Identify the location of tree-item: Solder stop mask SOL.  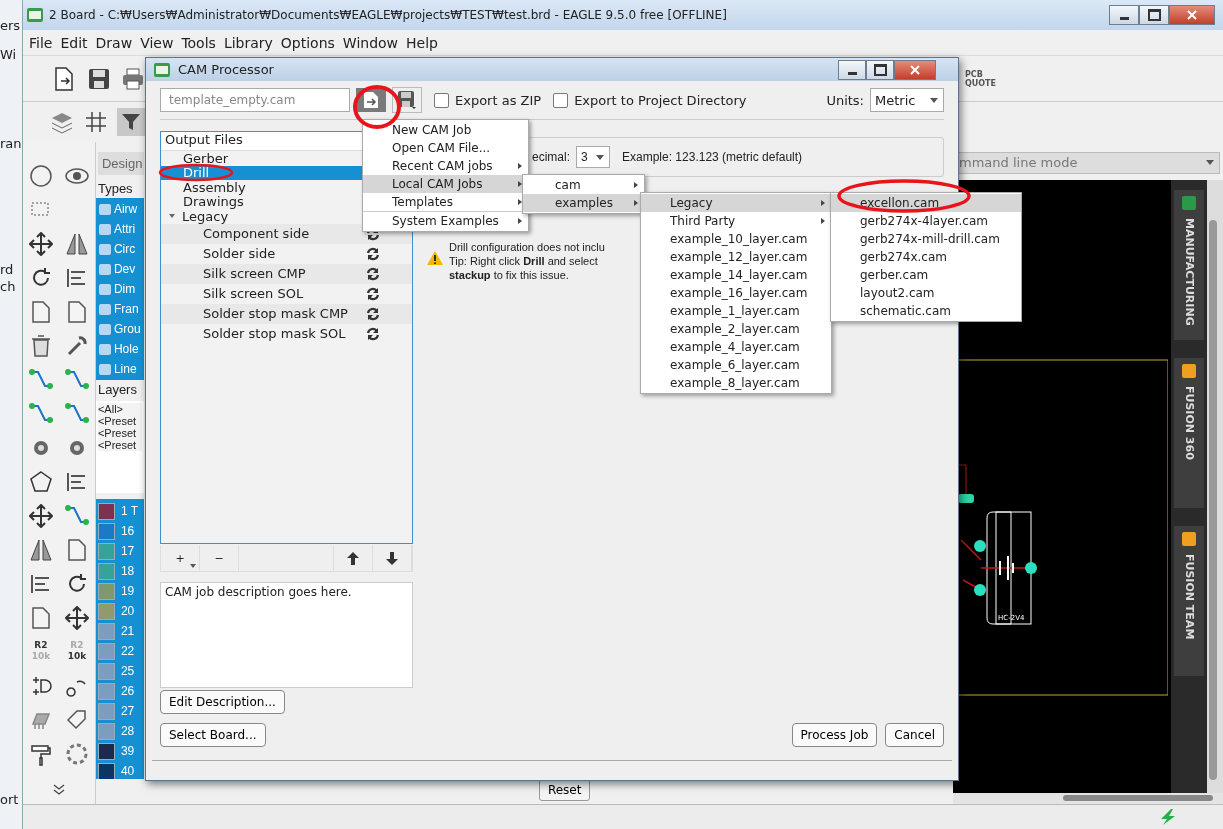
(274, 334).